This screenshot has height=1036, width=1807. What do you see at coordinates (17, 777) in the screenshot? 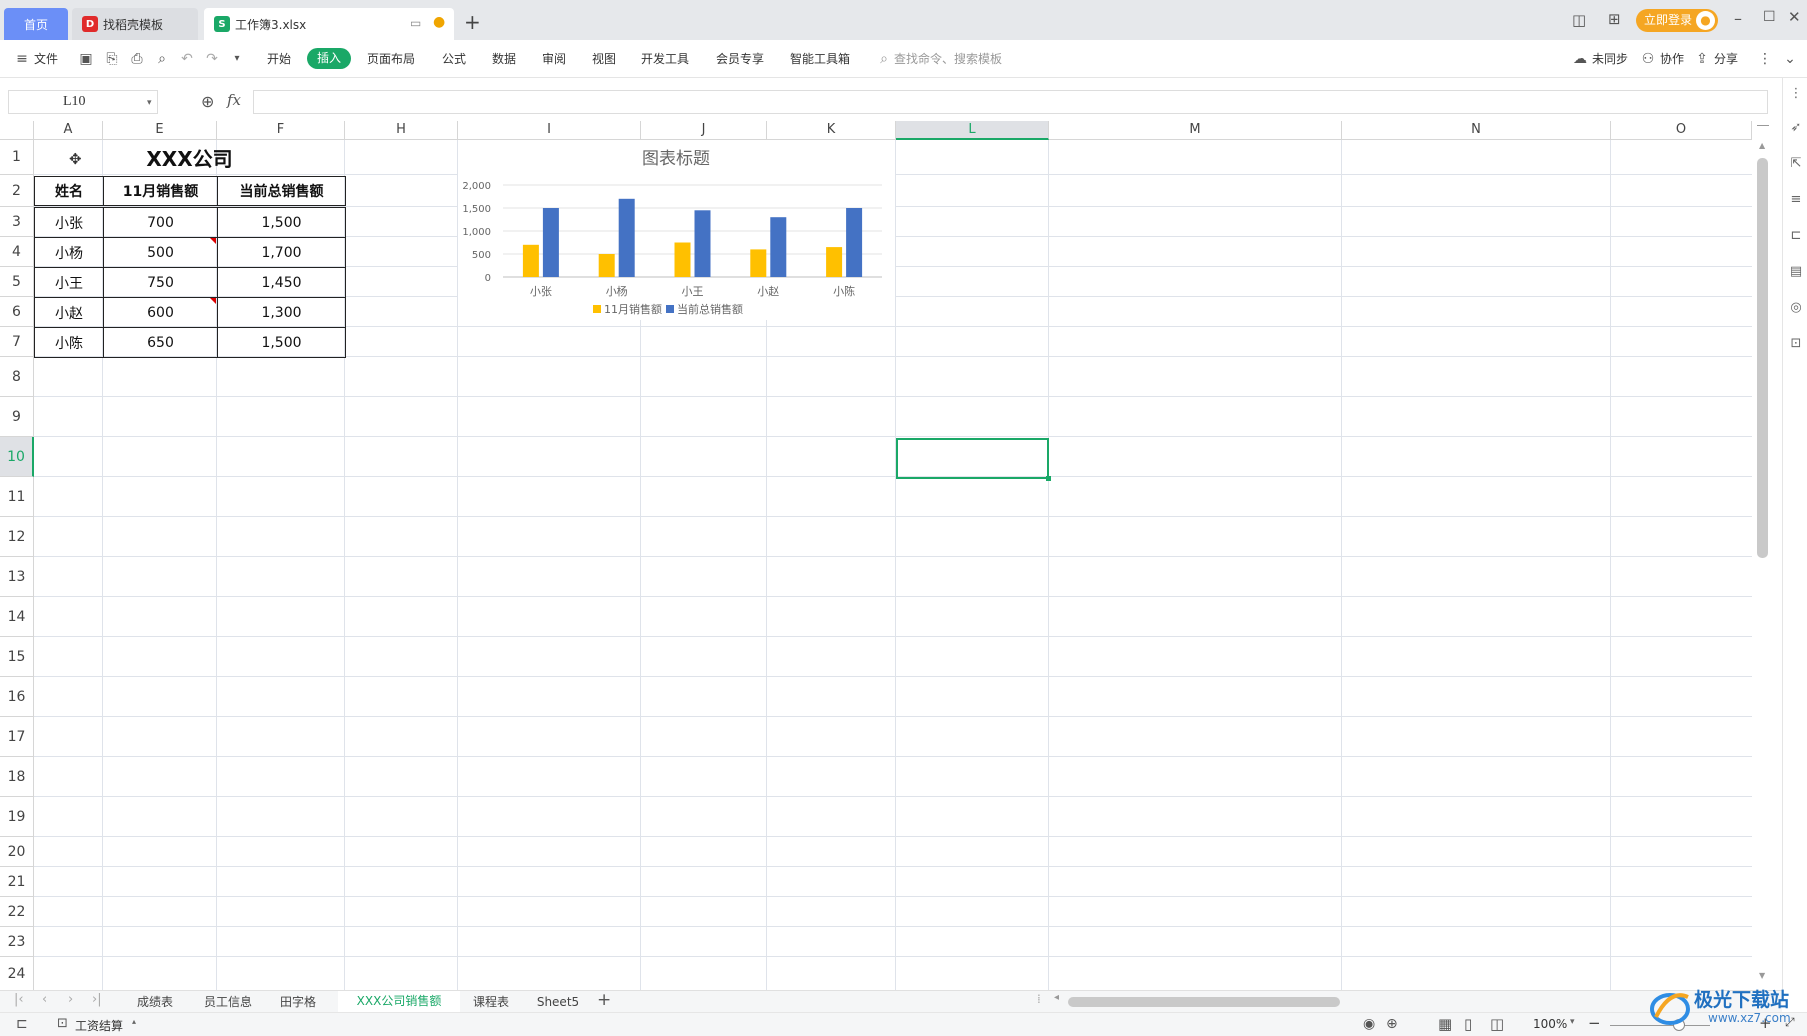
I see `row-header-18: 18` at bounding box center [17, 777].